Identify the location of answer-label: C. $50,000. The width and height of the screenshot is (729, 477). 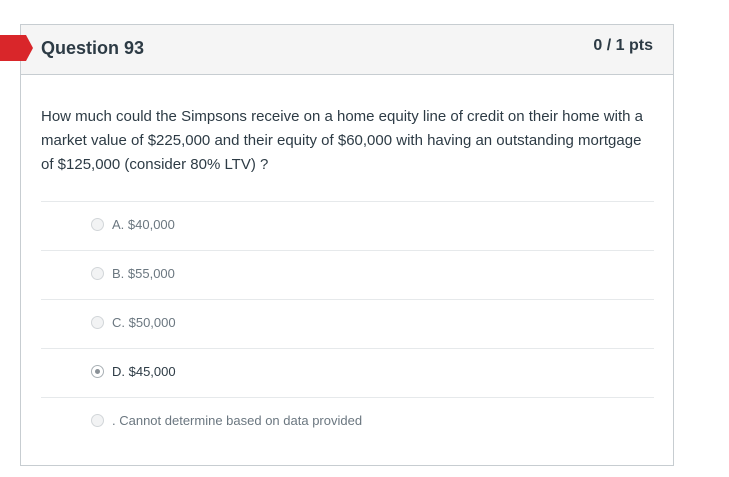
(144, 322).